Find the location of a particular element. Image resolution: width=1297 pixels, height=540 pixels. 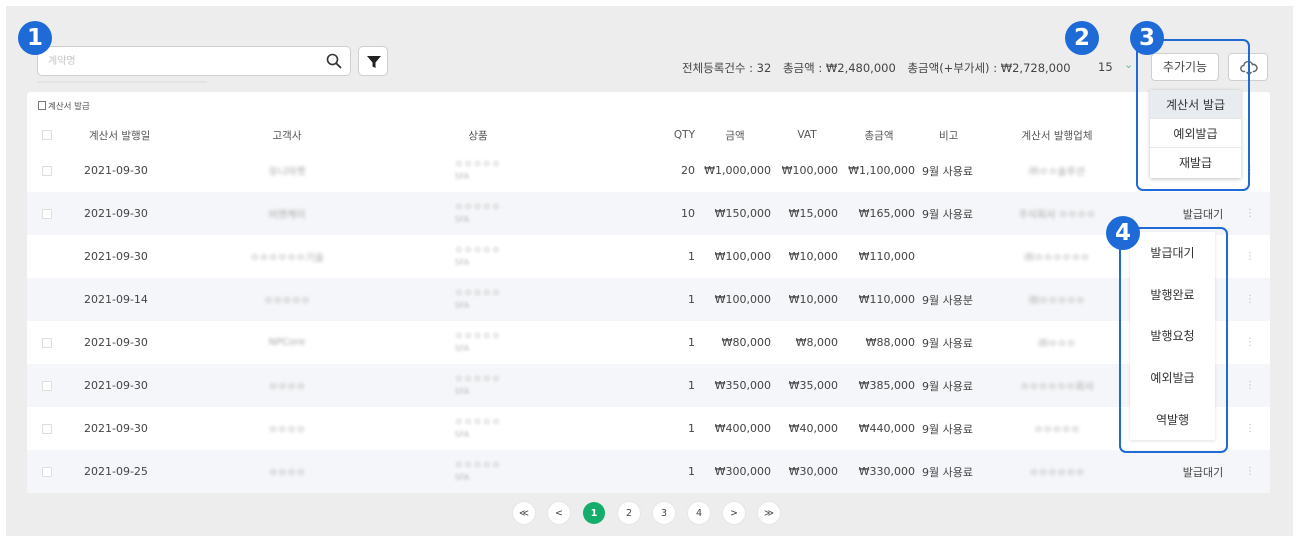

row-issuer: ㅇㅇㅇㅇㅇㅇ is located at coordinates (1057, 471).